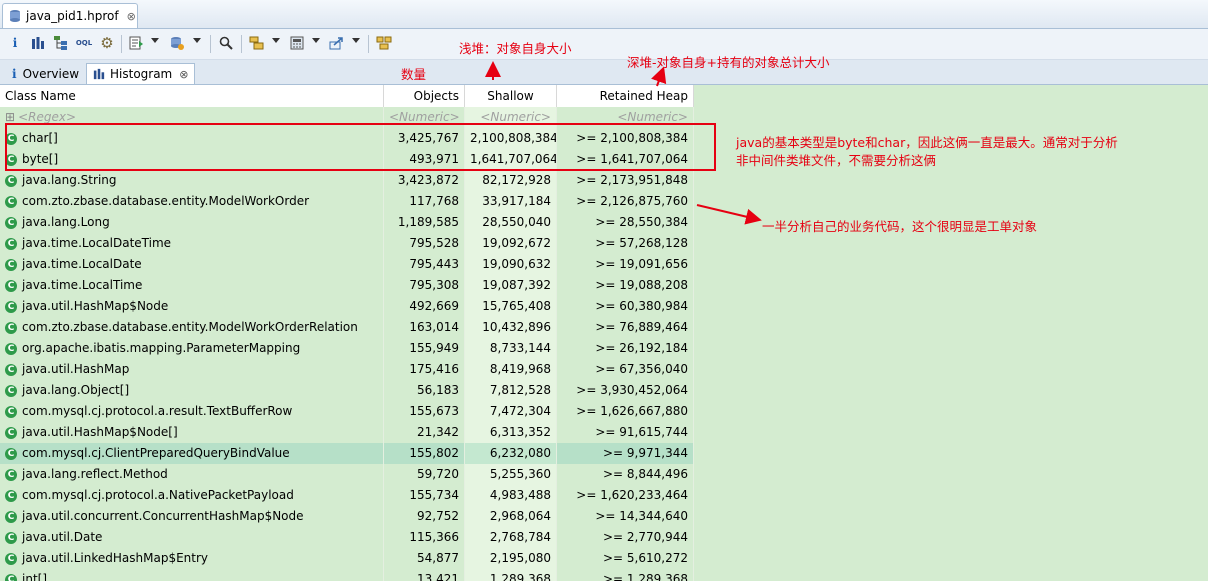 Image resolution: width=1208 pixels, height=581 pixels. I want to click on arrow-retained, so click(659, 76).